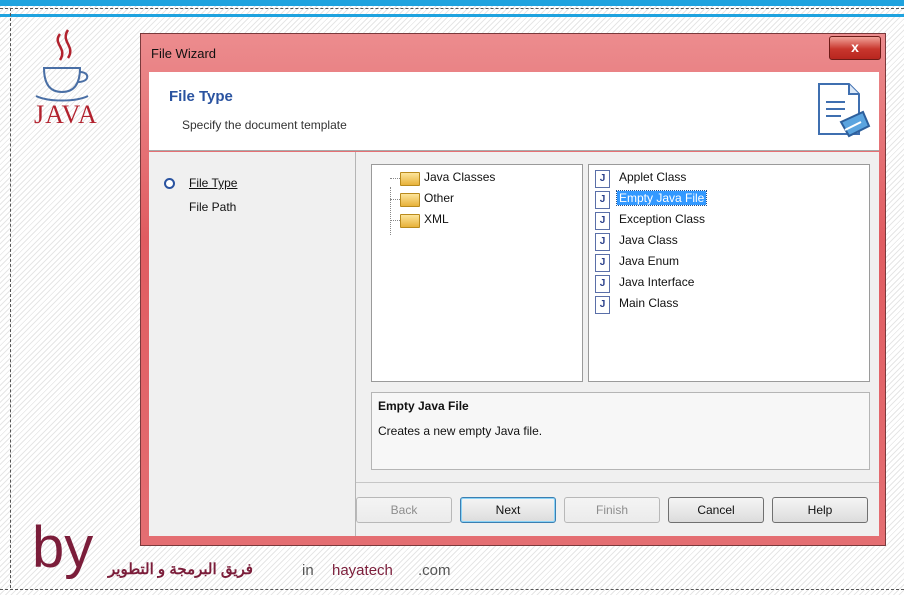 The height and width of the screenshot is (595, 904). Describe the element at coordinates (508, 510) in the screenshot. I see `next-button: Next` at that location.